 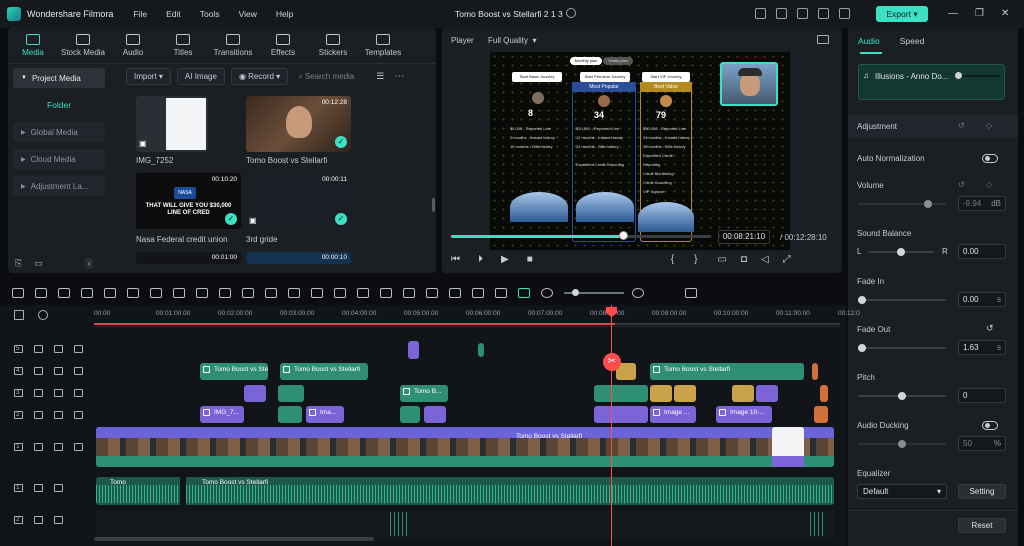 What do you see at coordinates (501, 293) in the screenshot?
I see `ai-icon` at bounding box center [501, 293].